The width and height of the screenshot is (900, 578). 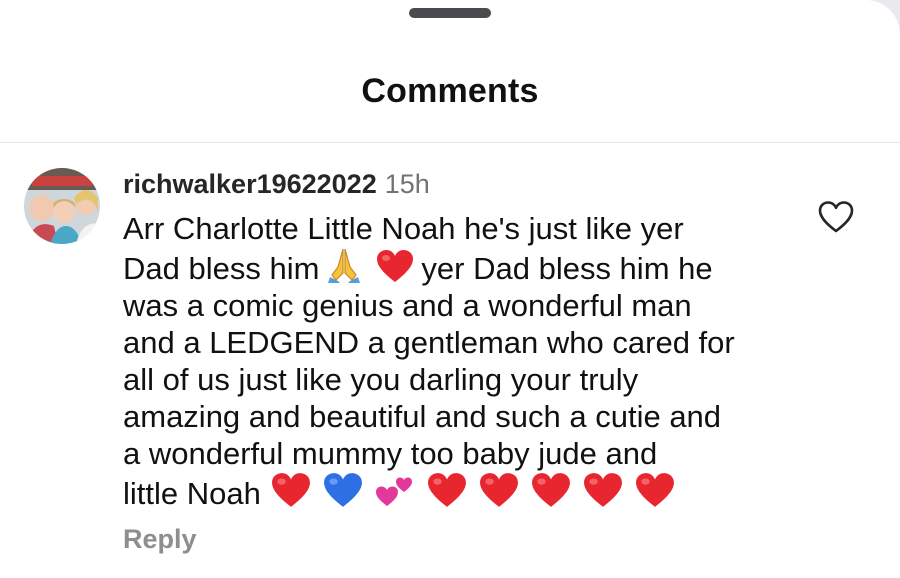 I want to click on comment-line: a wonderful mummy too baby jude and, so click(x=390, y=453).